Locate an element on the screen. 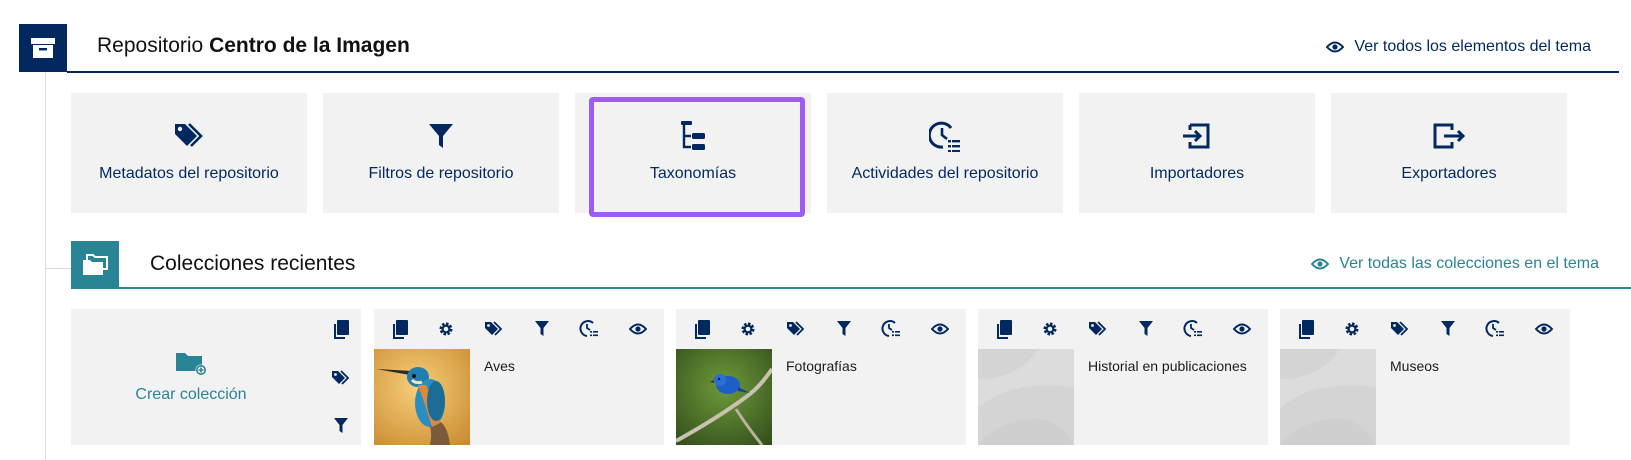  tool-importers: Importadores is located at coordinates (1197, 153).